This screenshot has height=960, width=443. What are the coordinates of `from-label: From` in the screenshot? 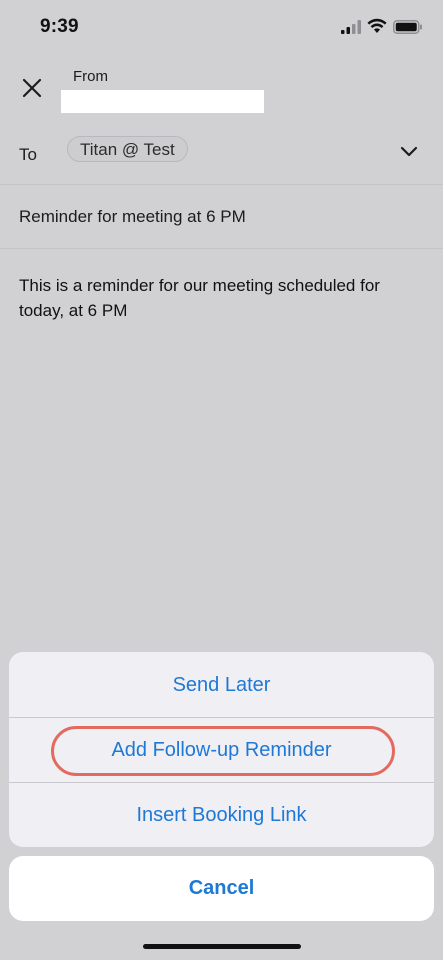 It's located at (90, 76).